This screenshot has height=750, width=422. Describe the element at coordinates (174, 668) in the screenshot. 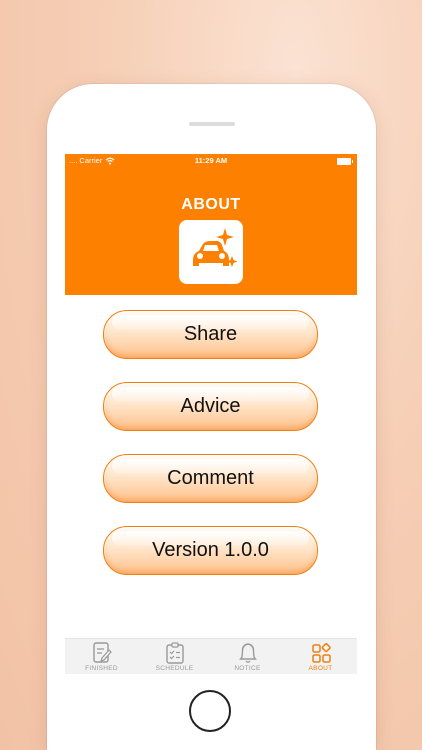

I see `tab-schedule-label: SCHEDULE` at that location.